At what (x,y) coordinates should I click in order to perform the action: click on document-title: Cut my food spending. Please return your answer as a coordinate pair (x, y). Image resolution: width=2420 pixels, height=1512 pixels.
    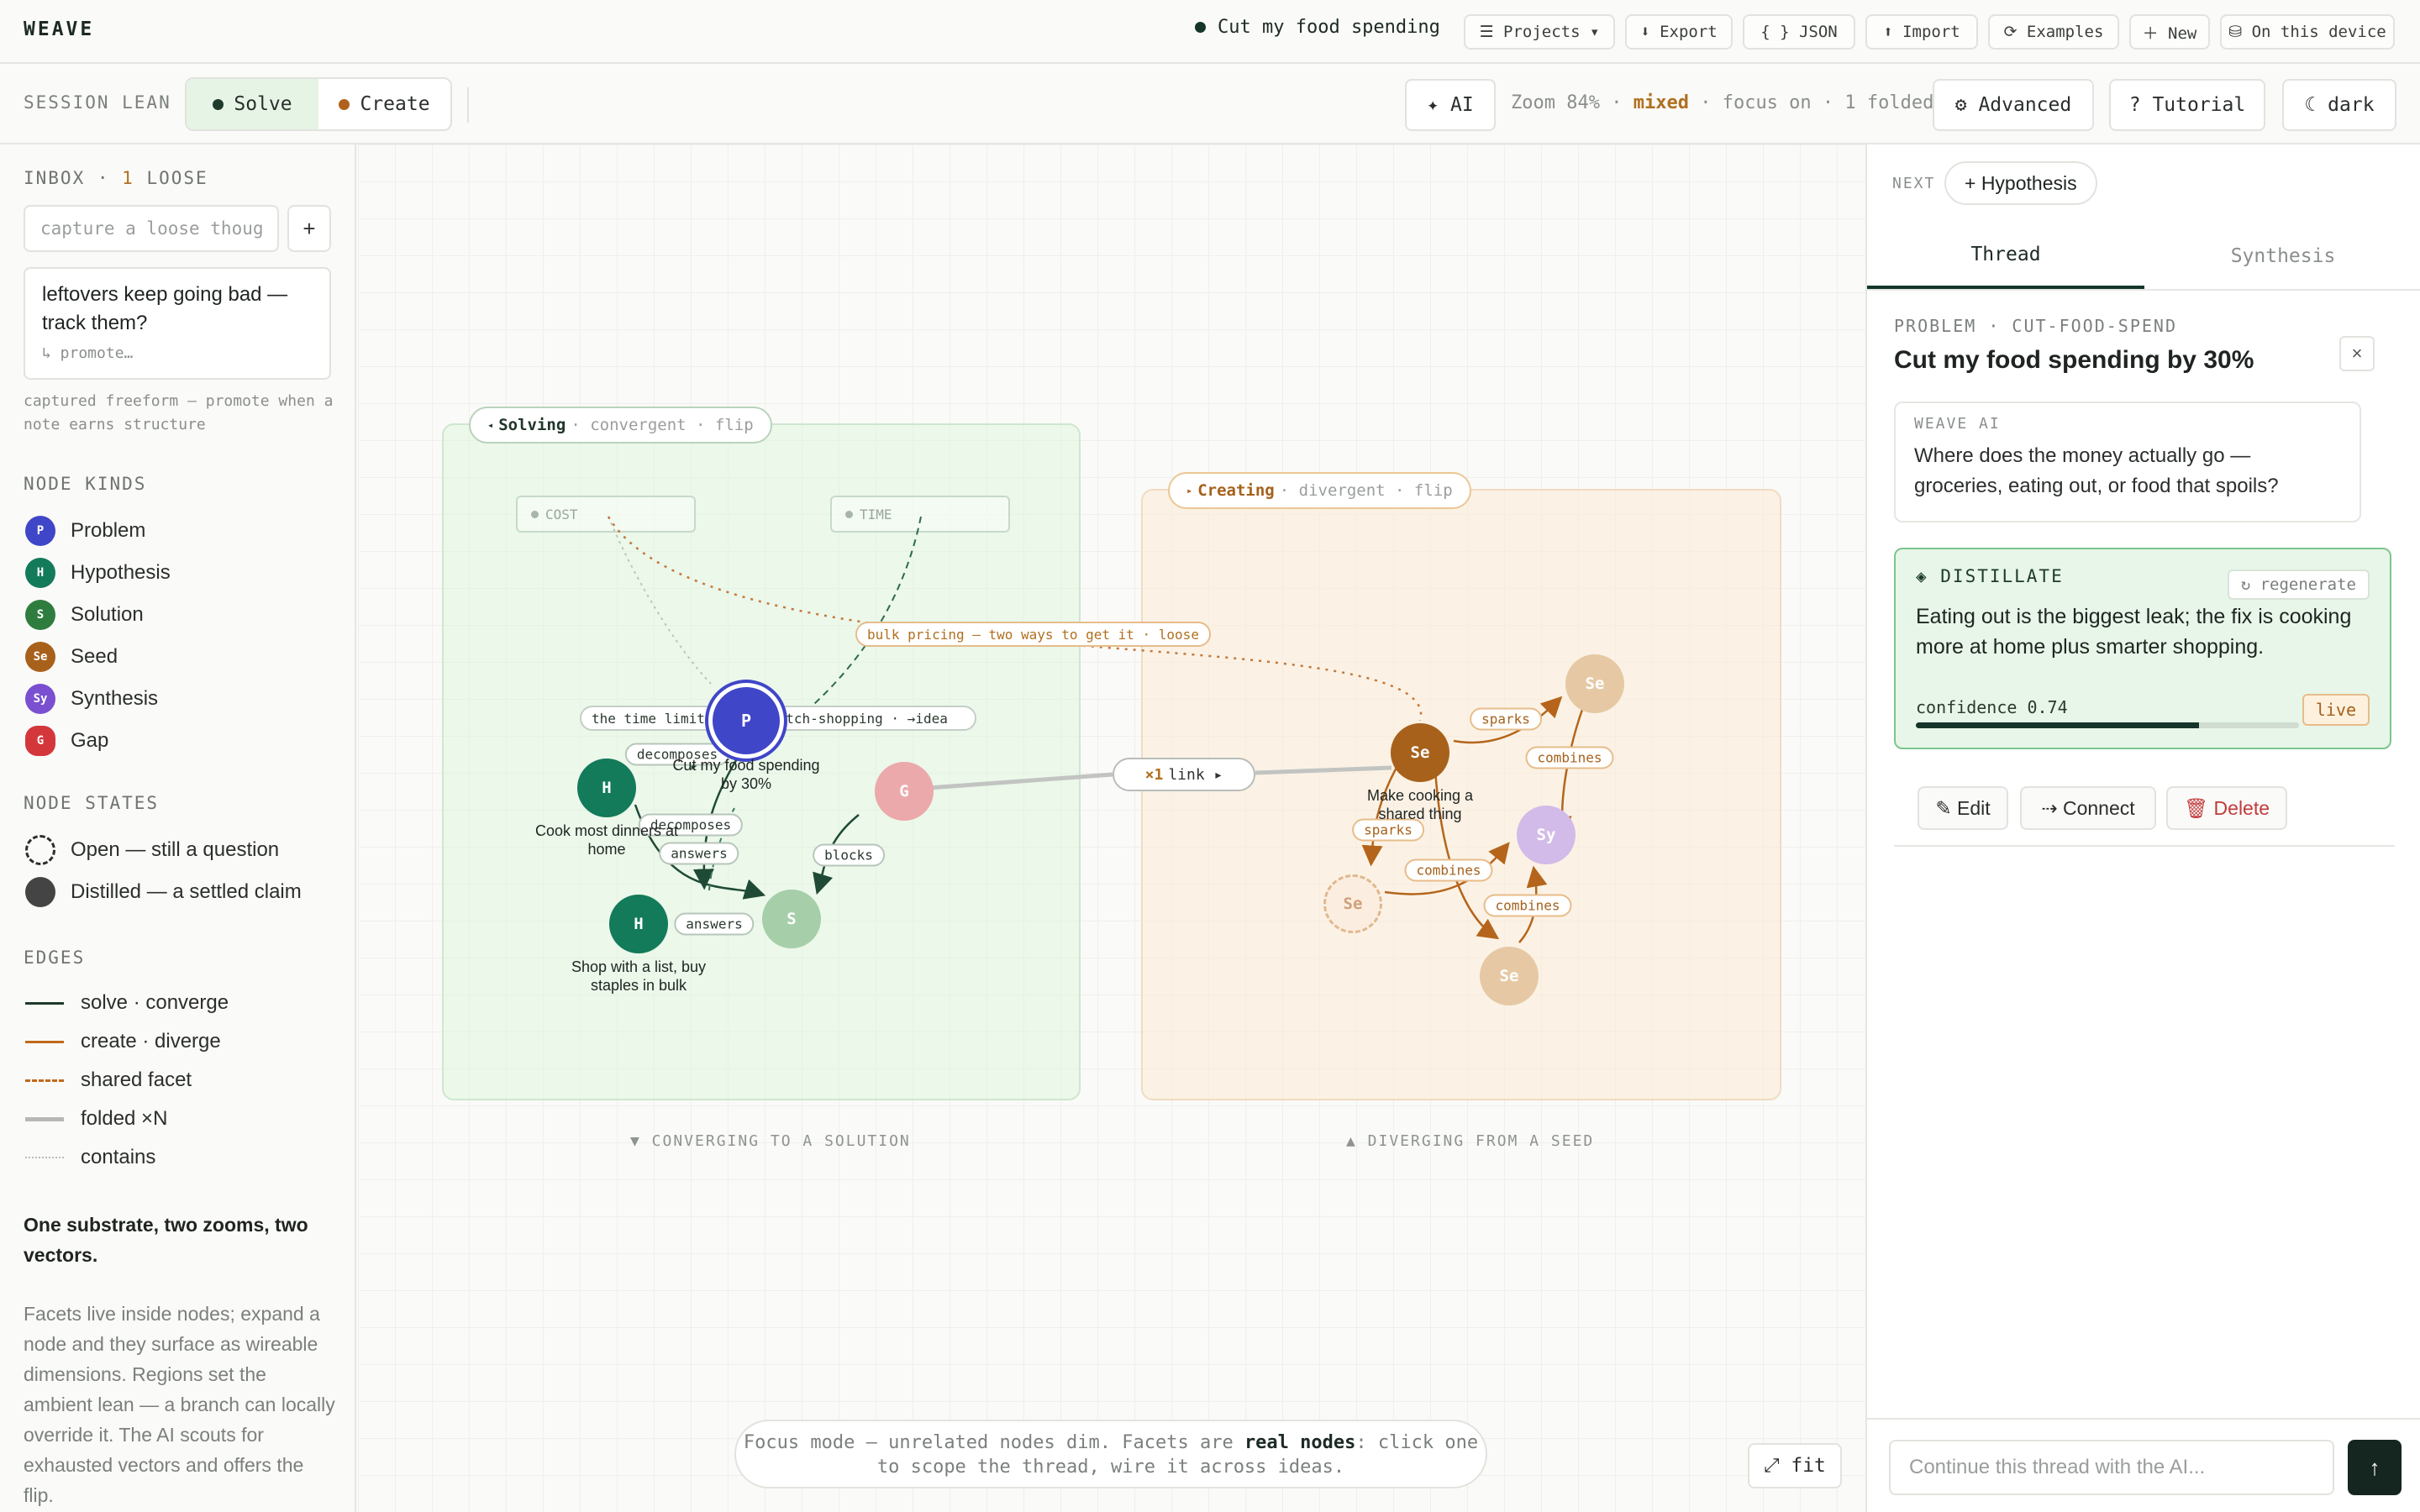
    Looking at the image, I should click on (1317, 27).